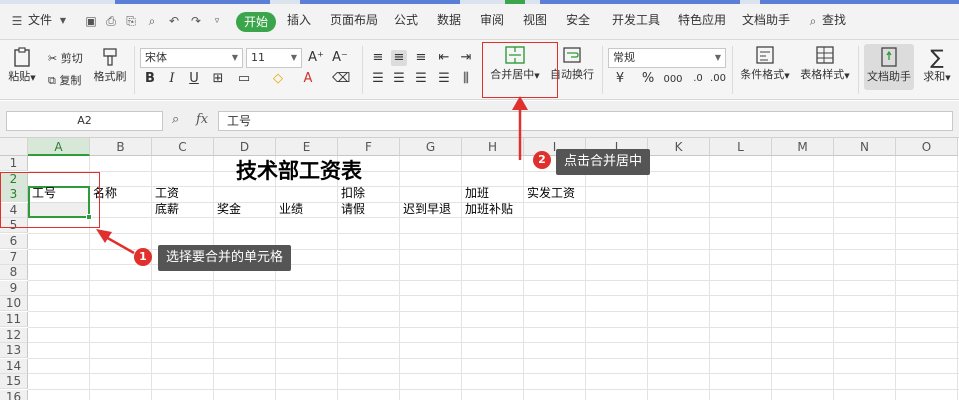 The width and height of the screenshot is (959, 400). What do you see at coordinates (378, 79) in the screenshot?
I see `align-left-icon: ☰` at bounding box center [378, 79].